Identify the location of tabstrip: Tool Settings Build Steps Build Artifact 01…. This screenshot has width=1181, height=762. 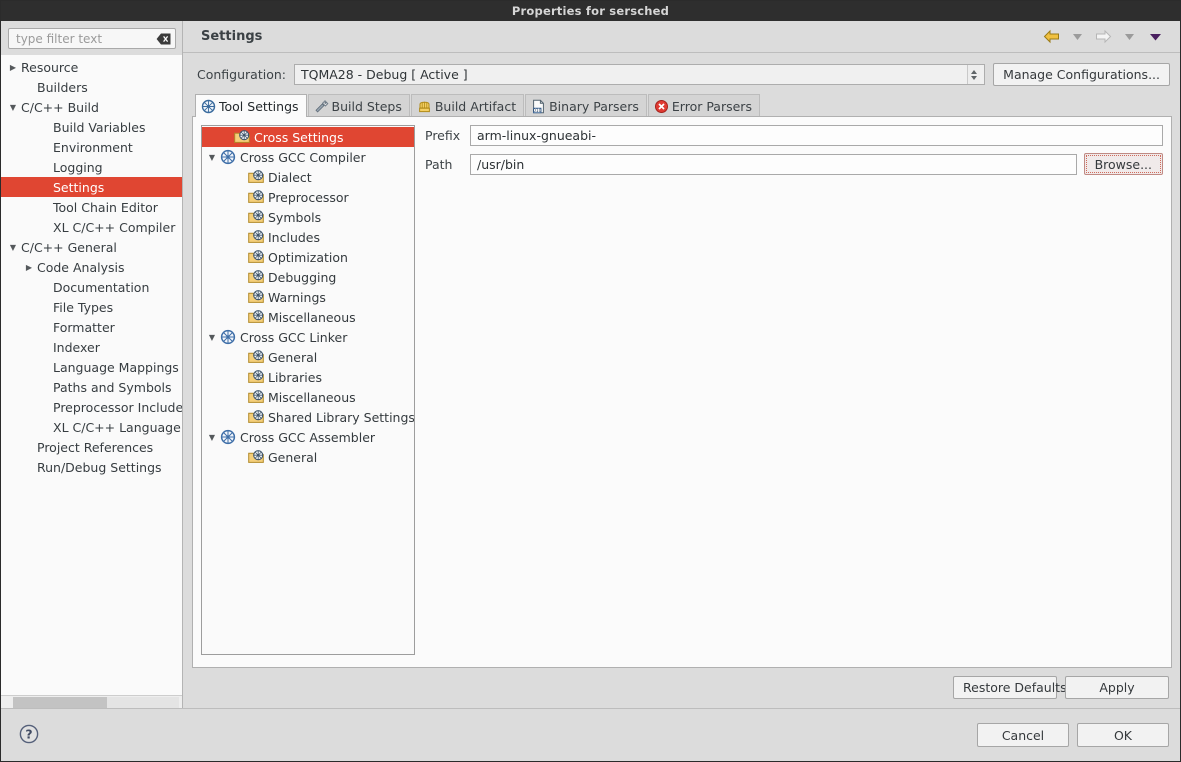
(682, 105).